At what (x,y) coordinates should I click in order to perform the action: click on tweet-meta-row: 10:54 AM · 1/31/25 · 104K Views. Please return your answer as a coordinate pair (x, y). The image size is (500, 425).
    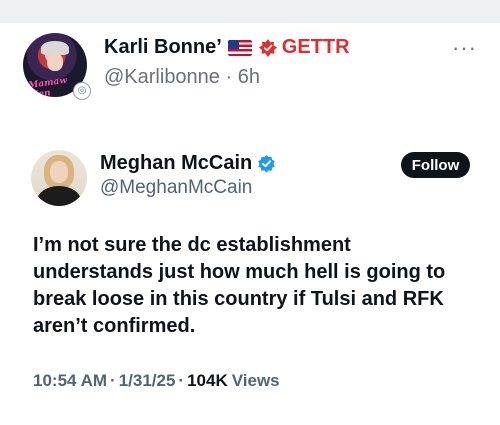
    Looking at the image, I should click on (156, 381).